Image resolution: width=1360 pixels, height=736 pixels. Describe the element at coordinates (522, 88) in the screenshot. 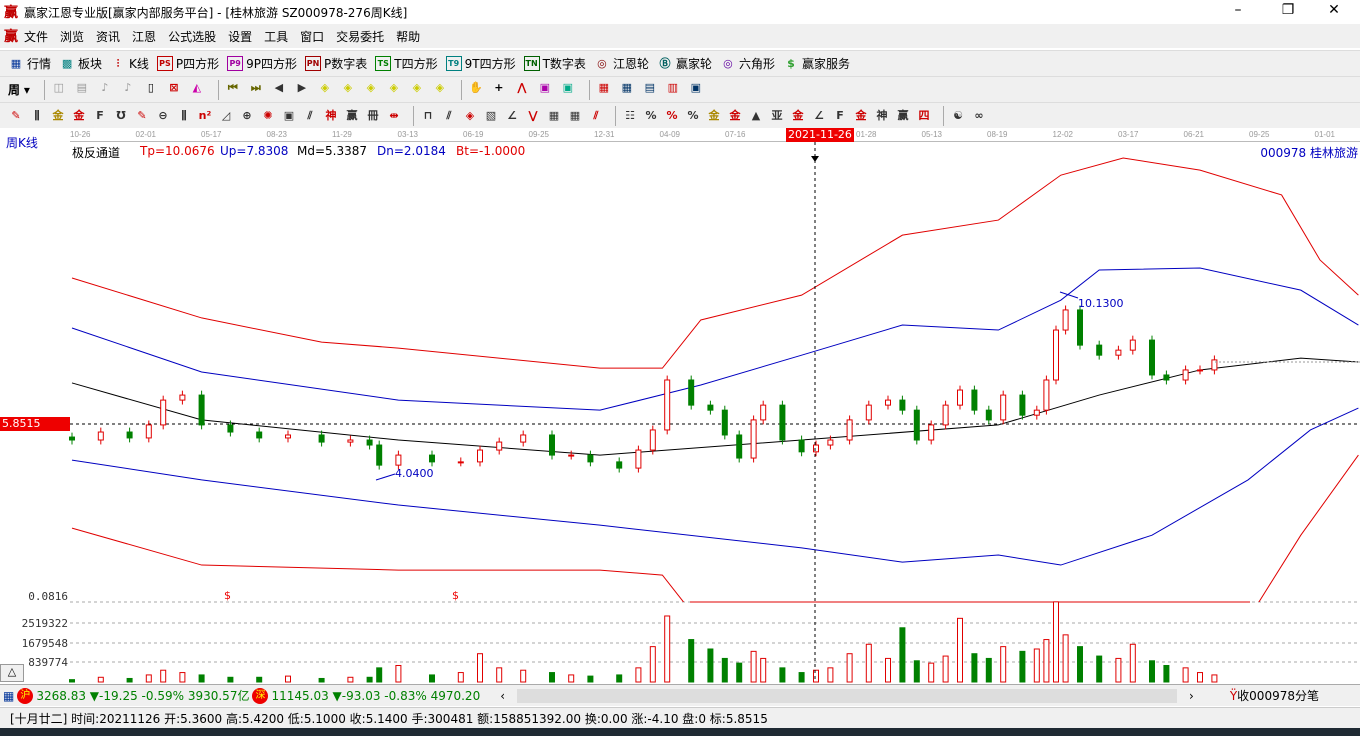

I see `tool-icon: ⋀` at that location.